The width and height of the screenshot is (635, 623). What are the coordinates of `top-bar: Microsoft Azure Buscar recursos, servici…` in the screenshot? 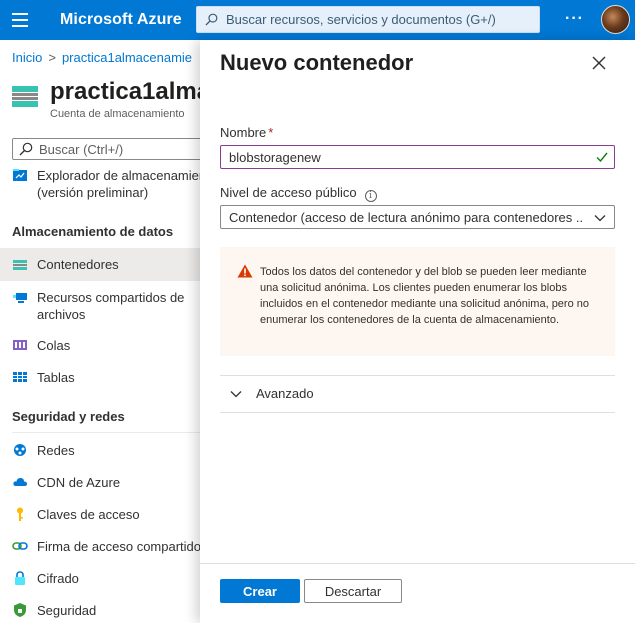 It's located at (317, 20).